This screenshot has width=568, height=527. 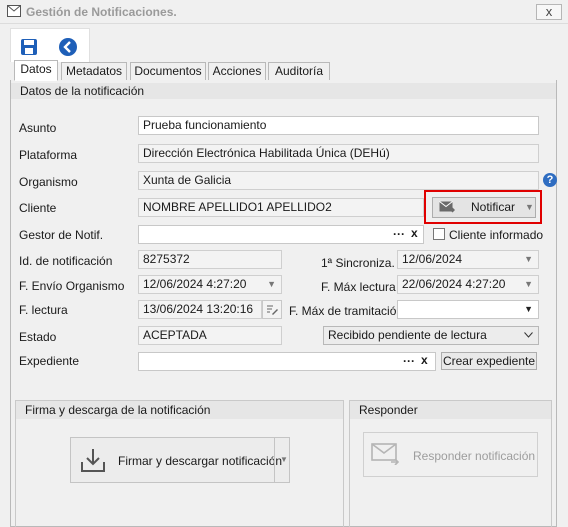 What do you see at coordinates (432, 259) in the screenshot?
I see `sincroniza-value: 12/06/2024` at bounding box center [432, 259].